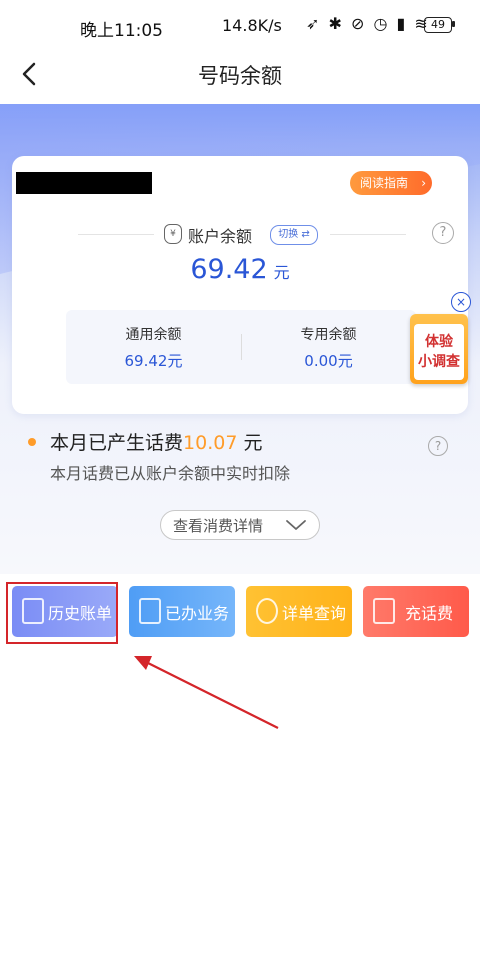 Image resolution: width=480 pixels, height=972 pixels. What do you see at coordinates (314, 613) in the screenshot?
I see `detail-query-label: 详单查询` at bounding box center [314, 613].